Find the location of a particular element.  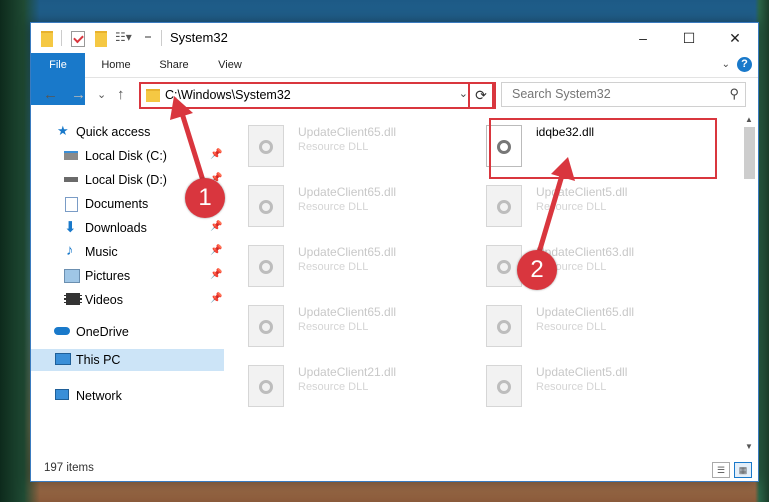

arrow-2-head is located at coordinates (563, 169).